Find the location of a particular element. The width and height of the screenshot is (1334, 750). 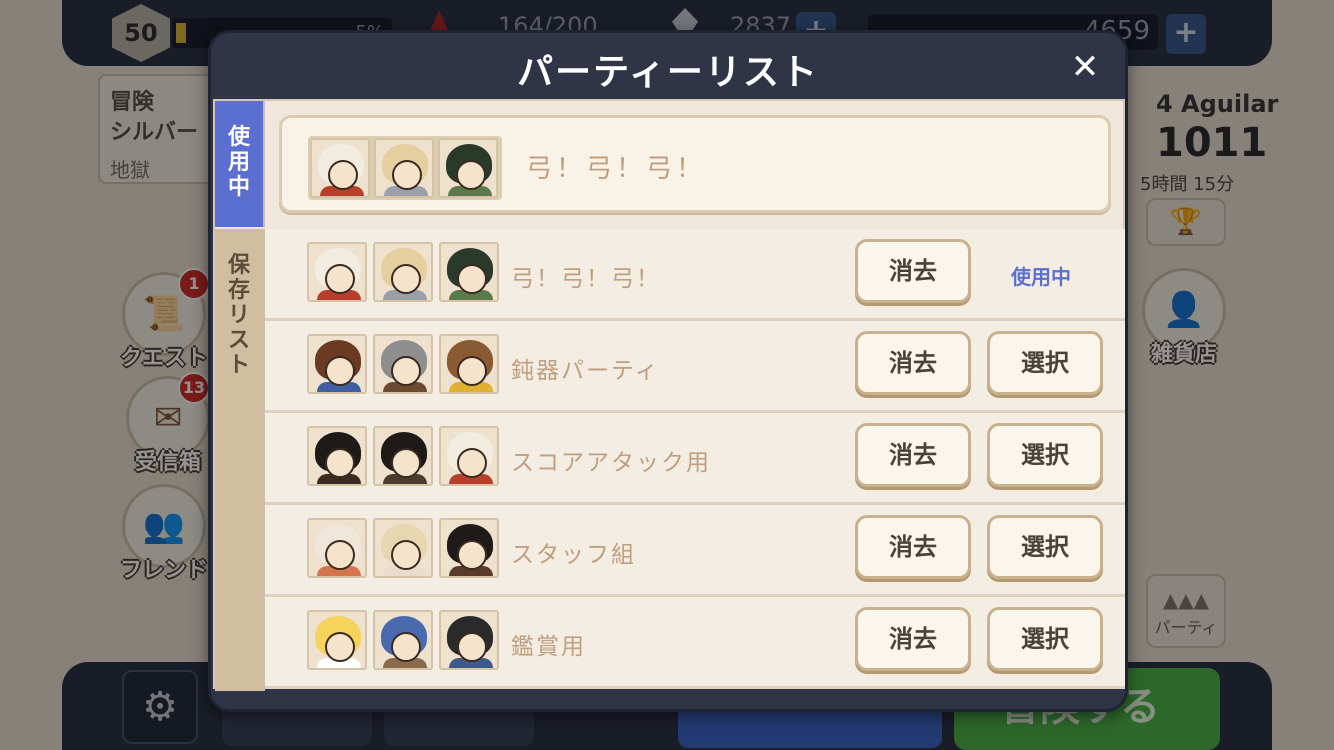

party-name: 鈍器パーティ is located at coordinates (585, 371).